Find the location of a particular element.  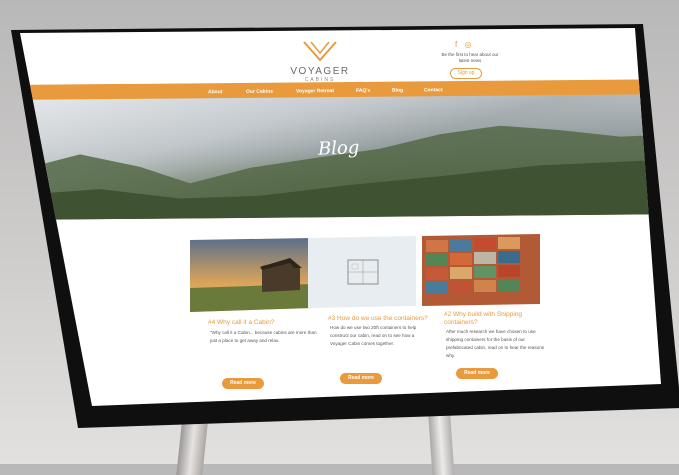

post-thumbnail-cabin is located at coordinates (251, 275).